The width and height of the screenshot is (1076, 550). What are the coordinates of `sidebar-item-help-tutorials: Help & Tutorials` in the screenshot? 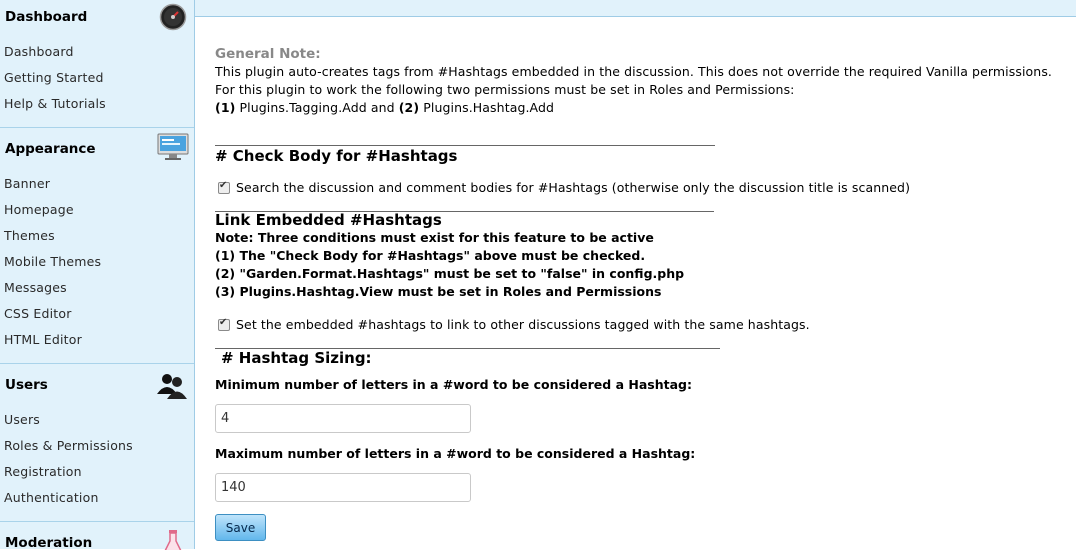 It's located at (55, 103).